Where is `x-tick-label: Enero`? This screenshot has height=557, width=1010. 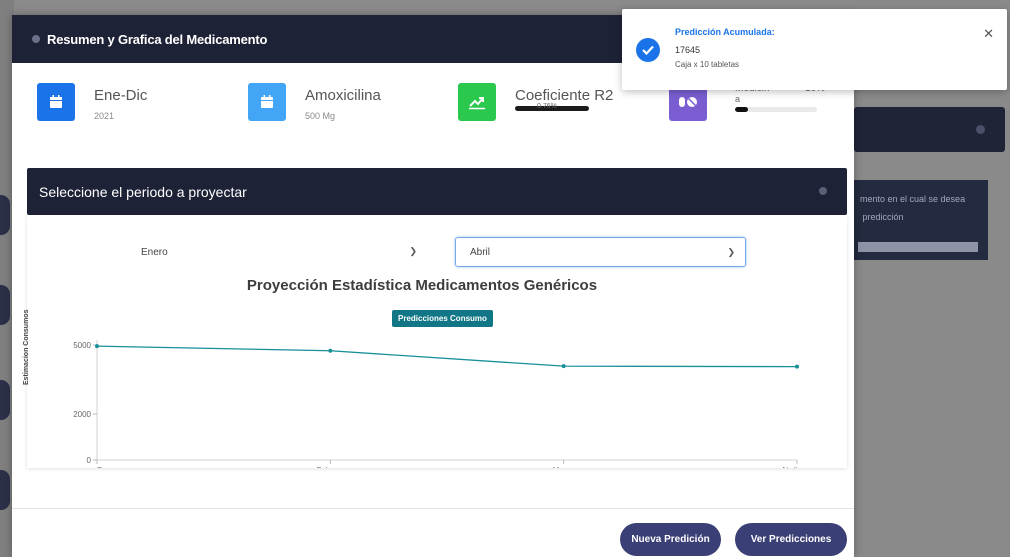
x-tick-label: Enero is located at coordinates (108, 467).